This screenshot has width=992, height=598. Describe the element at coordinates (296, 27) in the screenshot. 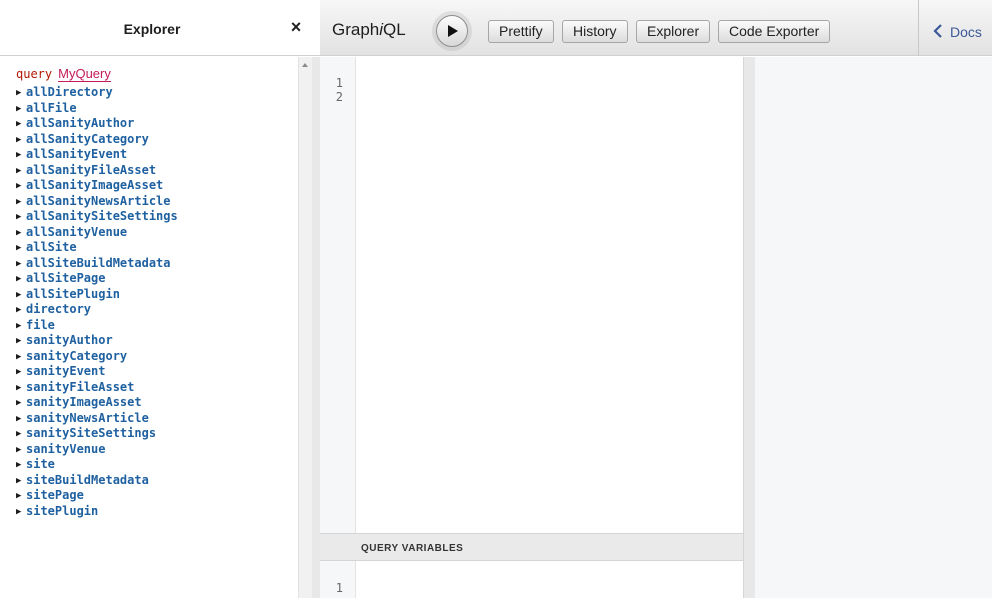

I see `close-icon: ×` at that location.